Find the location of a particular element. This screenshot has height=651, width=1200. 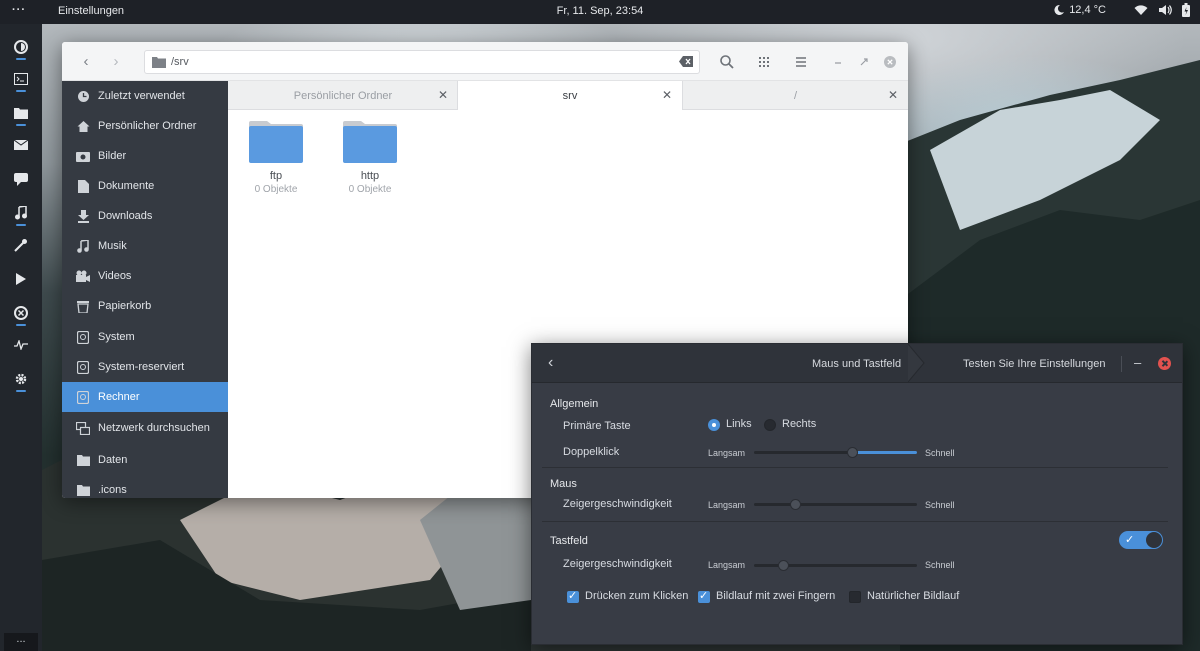

music-note-icon is located at coordinates (80, 246).